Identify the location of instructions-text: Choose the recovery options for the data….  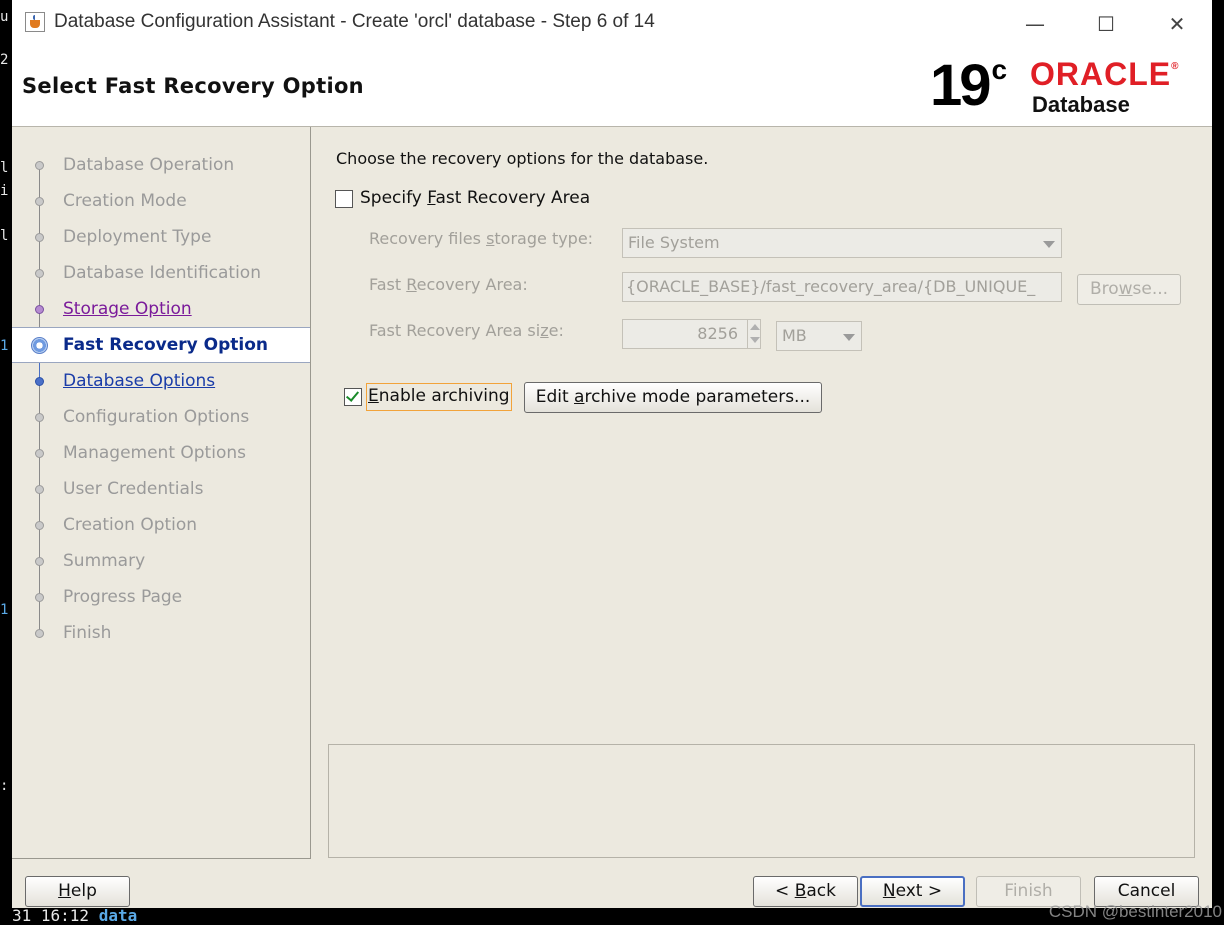
(522, 158).